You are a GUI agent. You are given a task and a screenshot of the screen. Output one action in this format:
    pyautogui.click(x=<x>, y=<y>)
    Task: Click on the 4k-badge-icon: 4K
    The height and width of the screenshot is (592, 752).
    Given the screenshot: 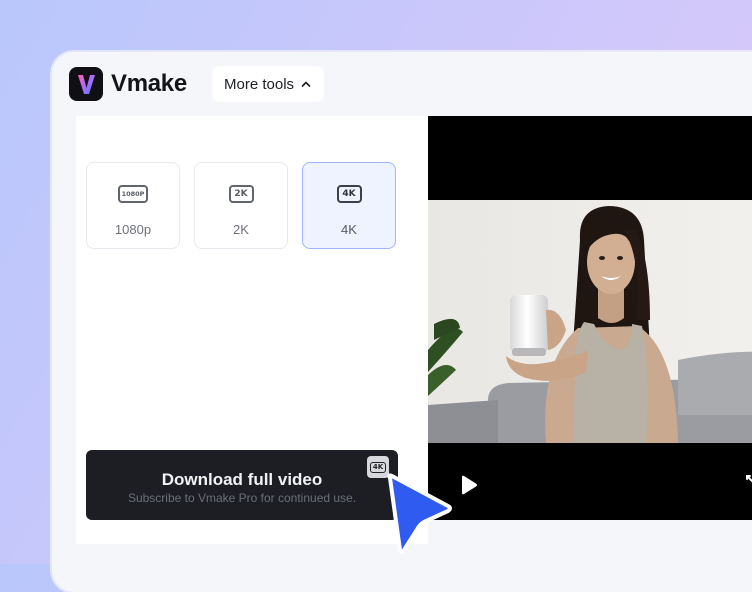 What is the action you would take?
    pyautogui.click(x=349, y=194)
    